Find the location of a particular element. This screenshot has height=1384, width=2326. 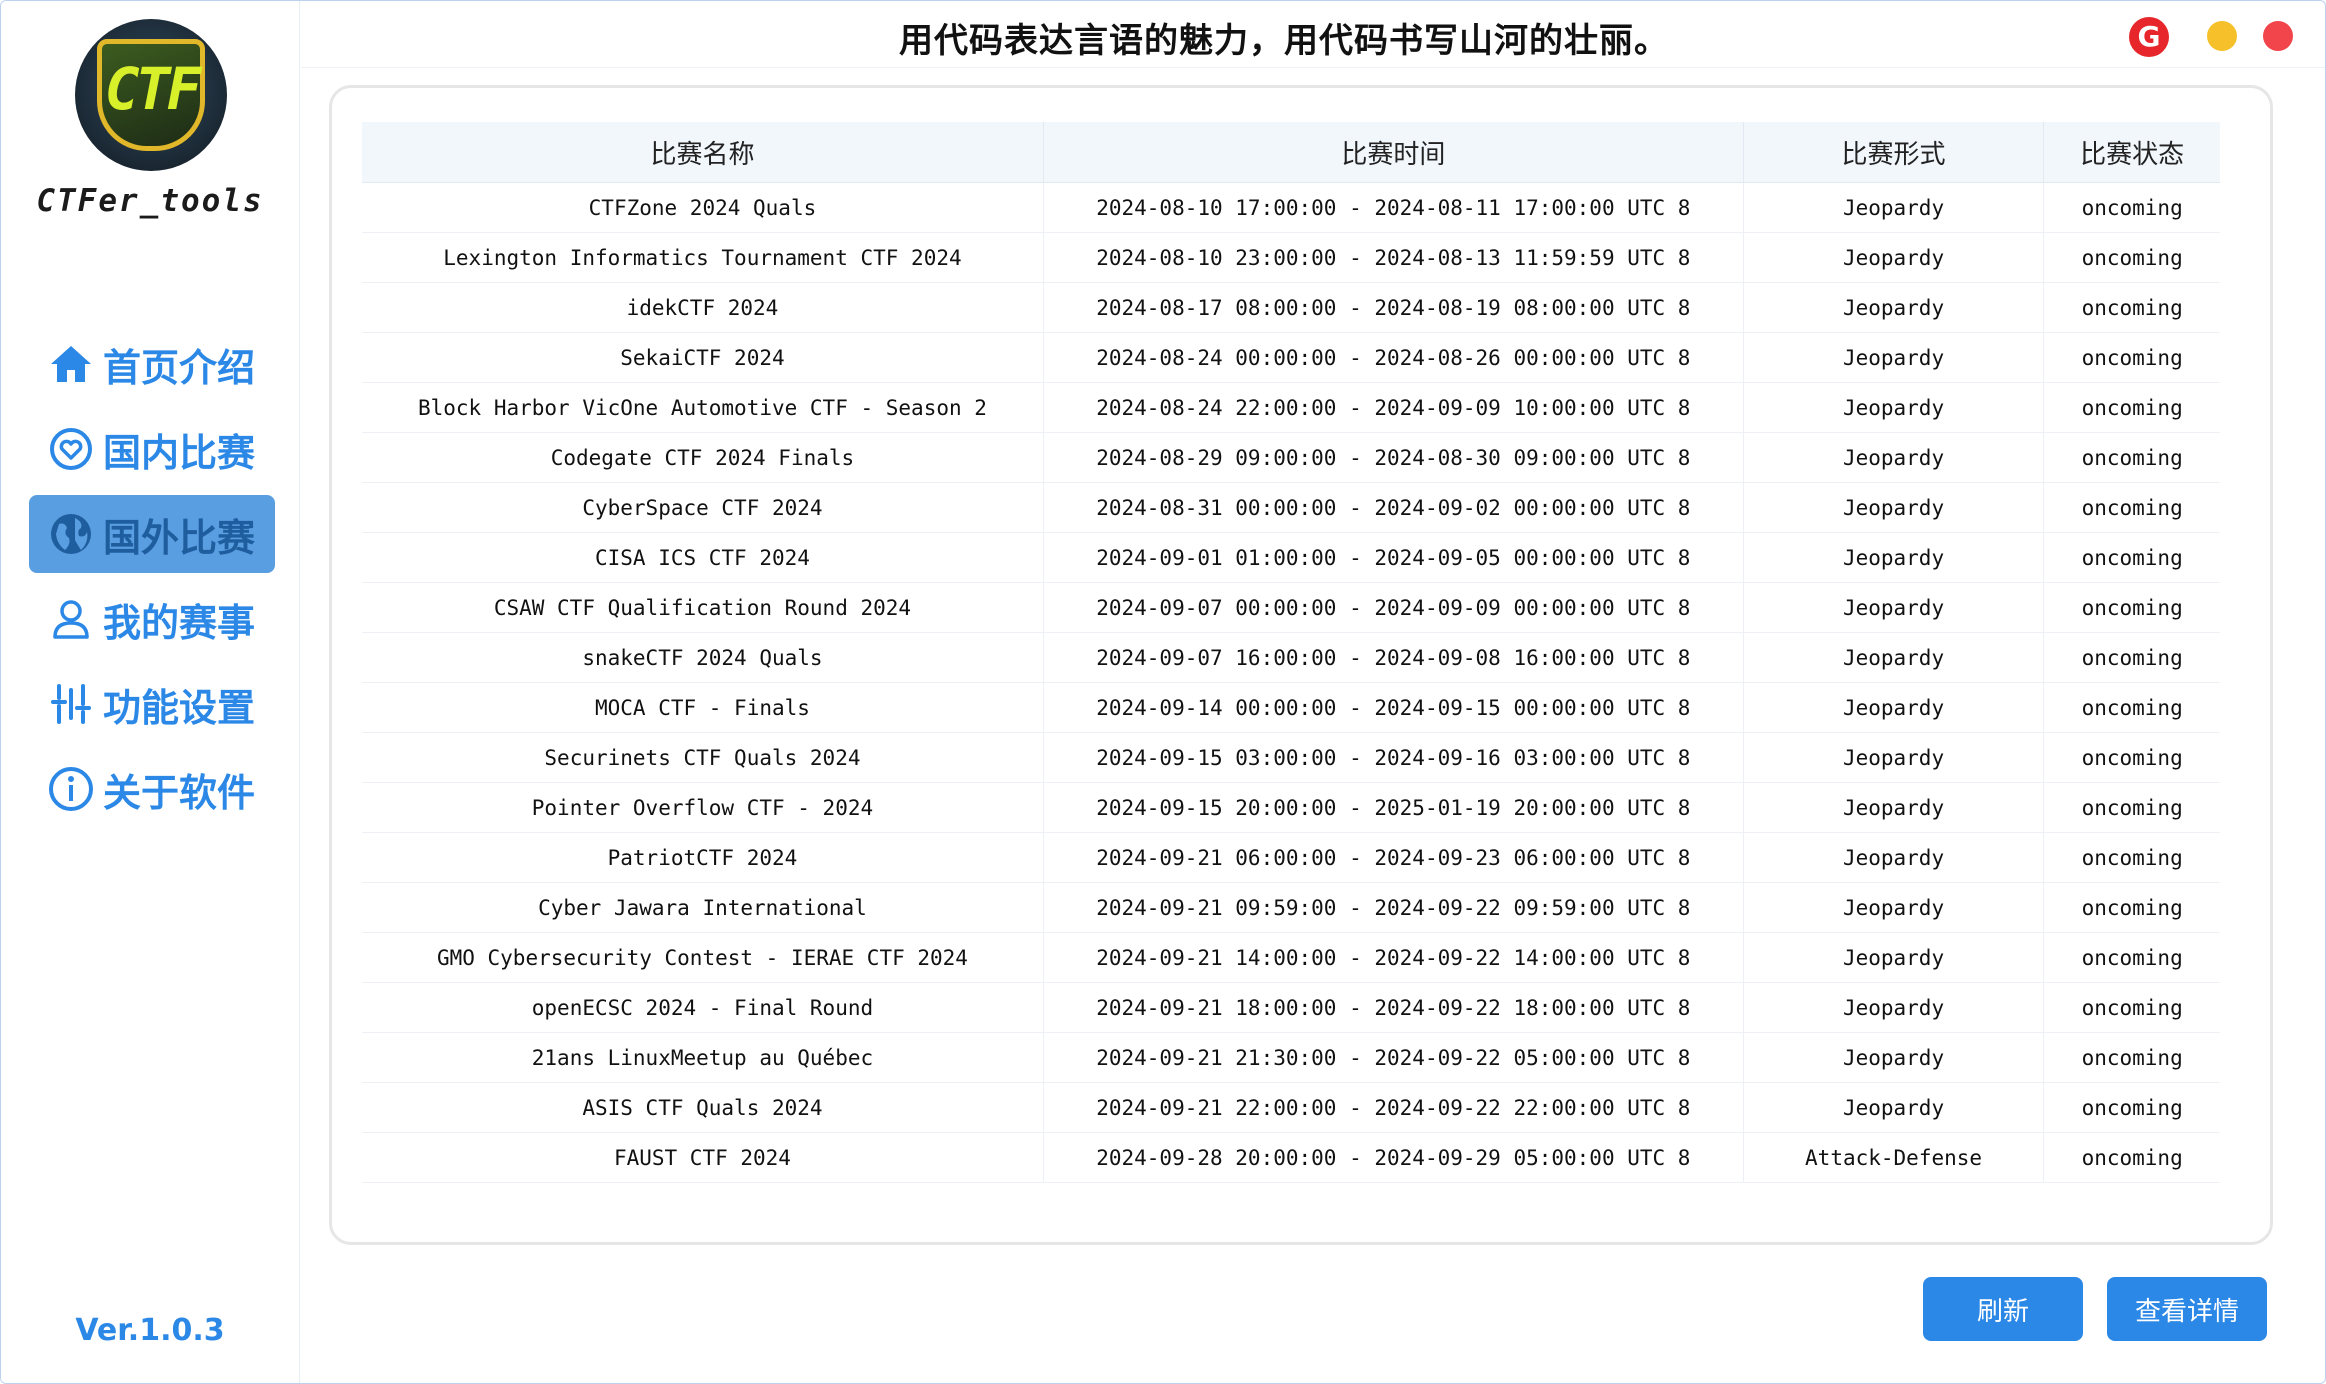

sidebar-item-label: 首页介绍 is located at coordinates (179, 367).